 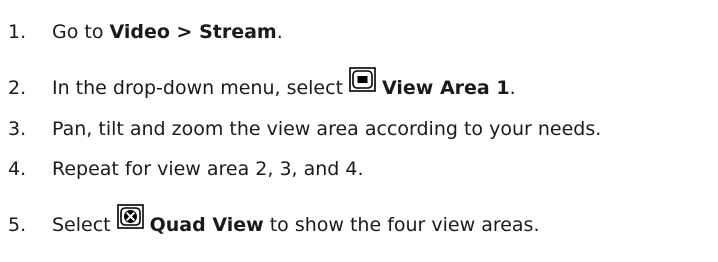 What do you see at coordinates (208, 168) in the screenshot?
I see `step-text: Repeat for view area 2, 3, and 4.` at bounding box center [208, 168].